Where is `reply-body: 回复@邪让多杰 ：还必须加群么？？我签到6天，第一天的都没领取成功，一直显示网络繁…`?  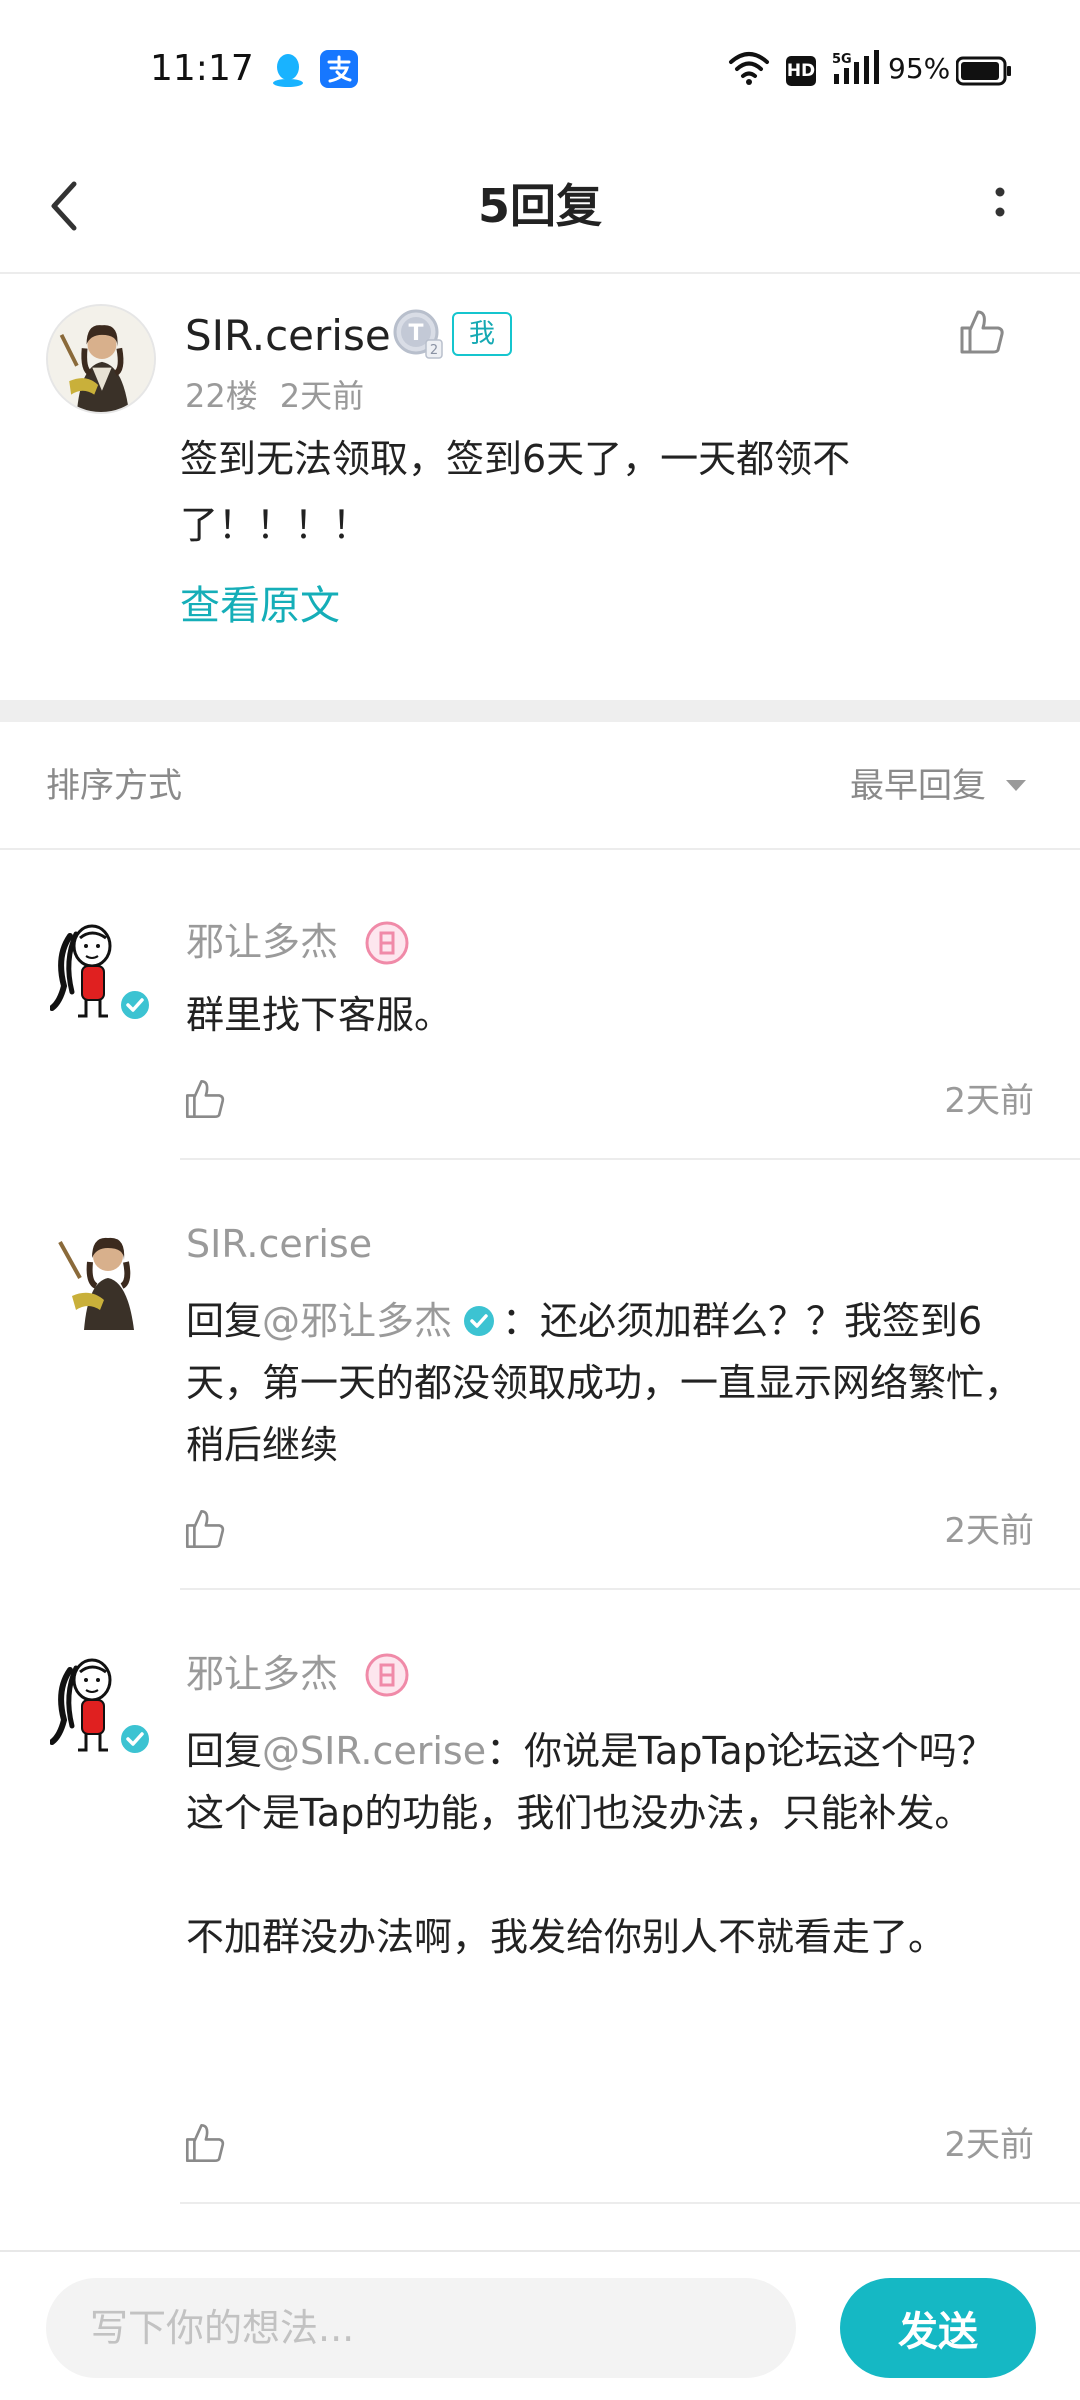 reply-body: 回复@邪让多杰 ：还必须加群么？？我签到6天，第一天的都没领取成功，一直显示网络繁… is located at coordinates (606, 1383).